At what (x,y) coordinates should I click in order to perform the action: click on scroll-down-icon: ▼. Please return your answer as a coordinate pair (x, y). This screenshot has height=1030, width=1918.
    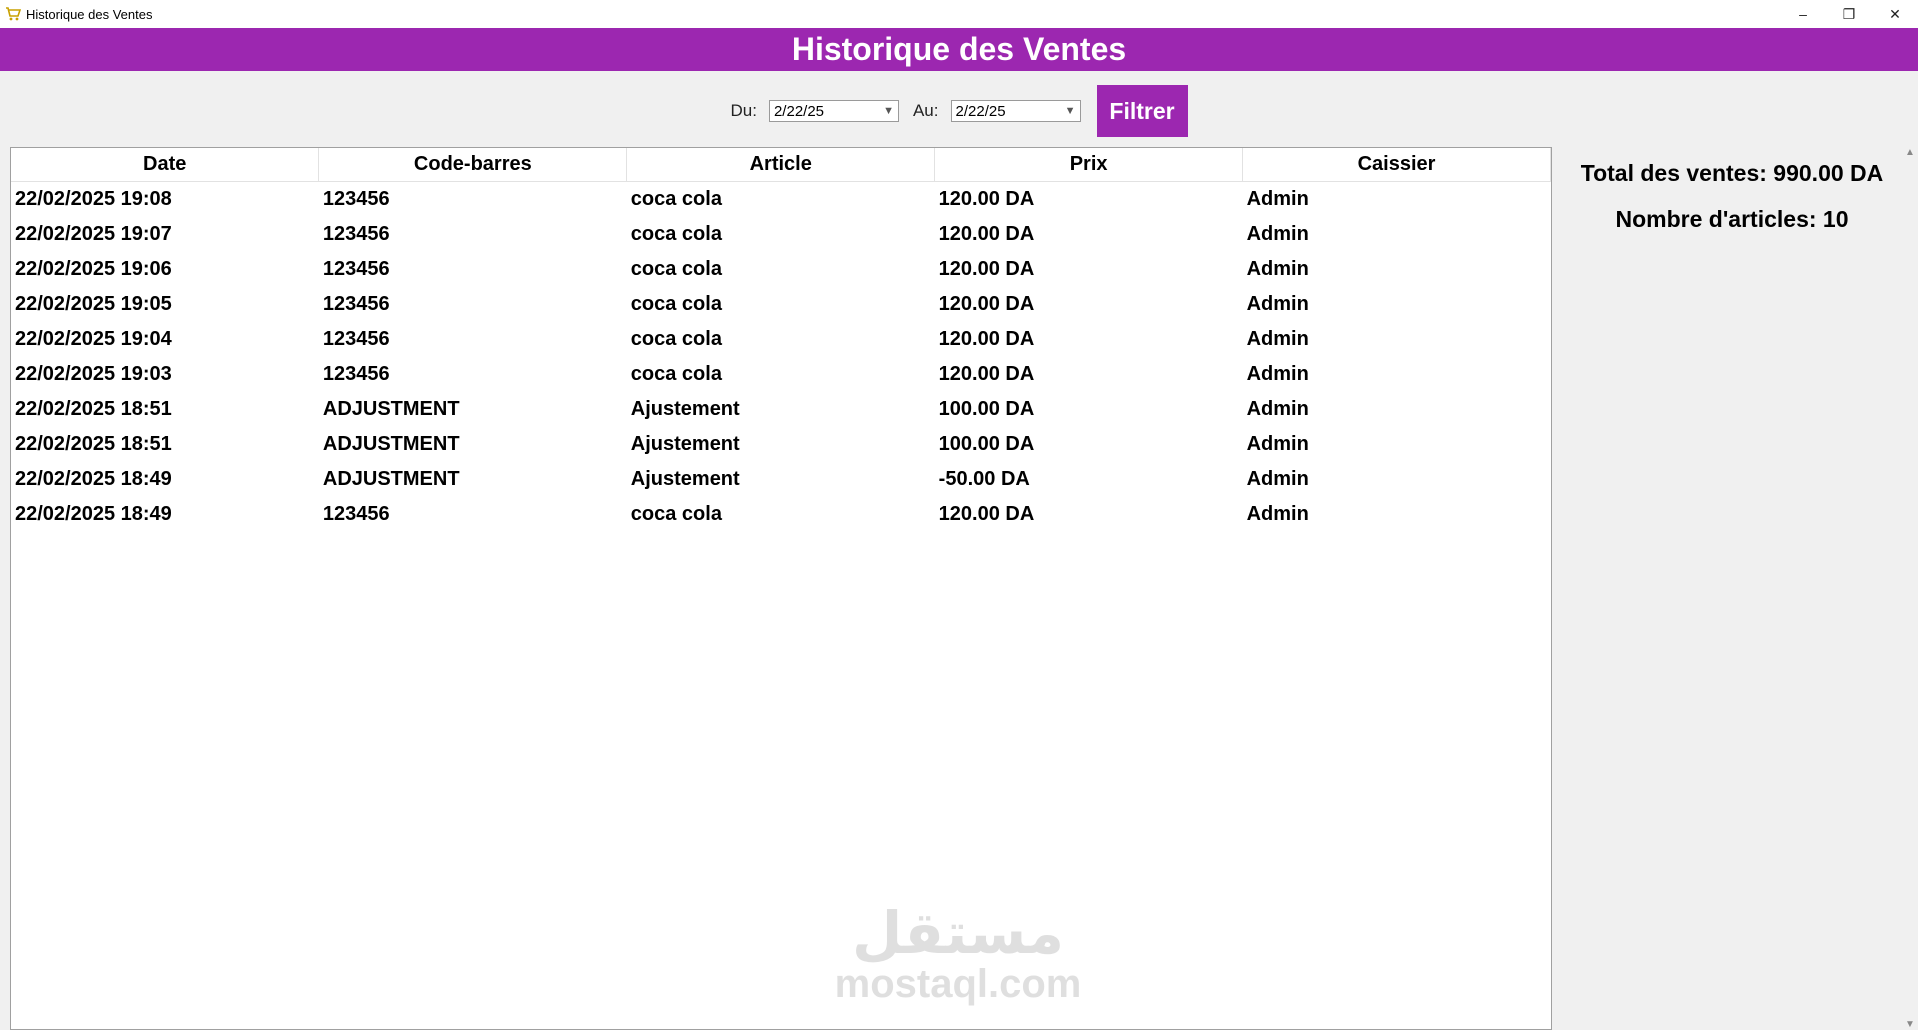
    Looking at the image, I should click on (1910, 1024).